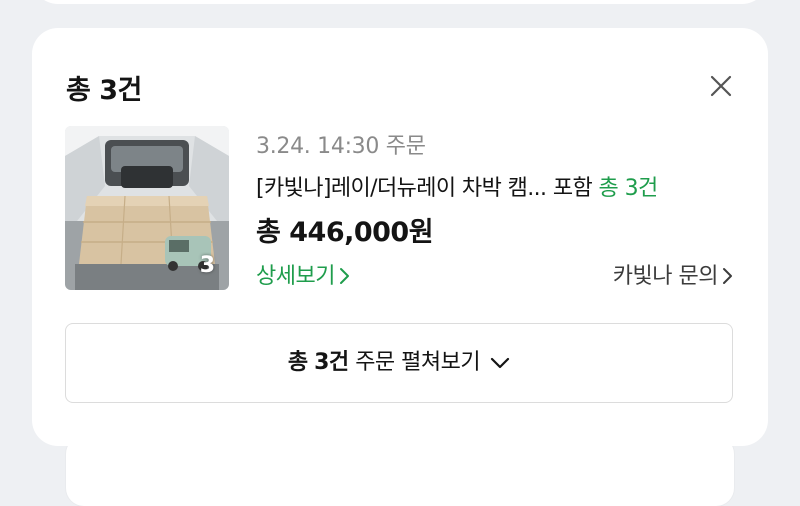  I want to click on expand-label: 주문 펼쳐보기, so click(418, 362).